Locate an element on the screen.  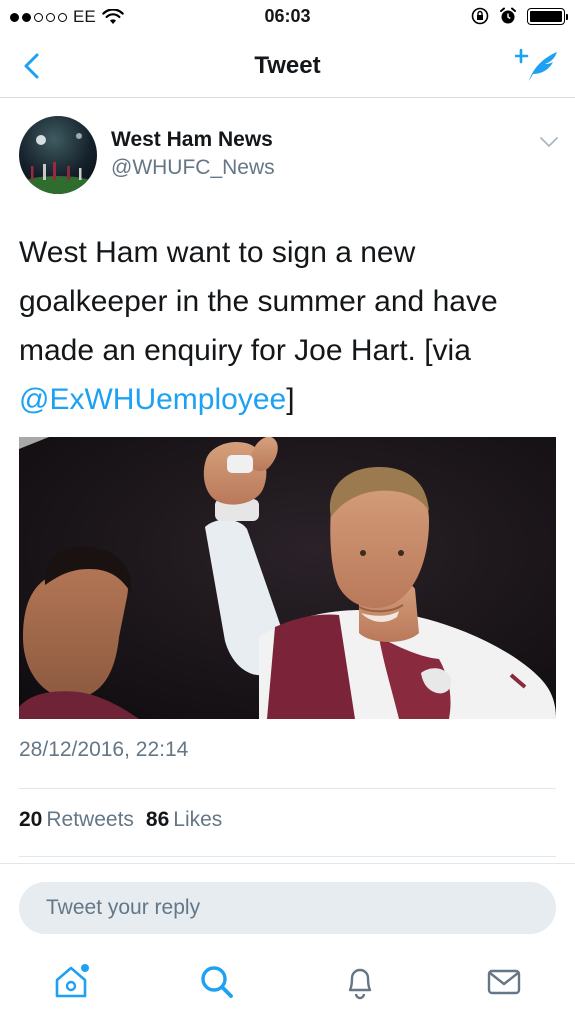
notifications-icon is located at coordinates (360, 982).